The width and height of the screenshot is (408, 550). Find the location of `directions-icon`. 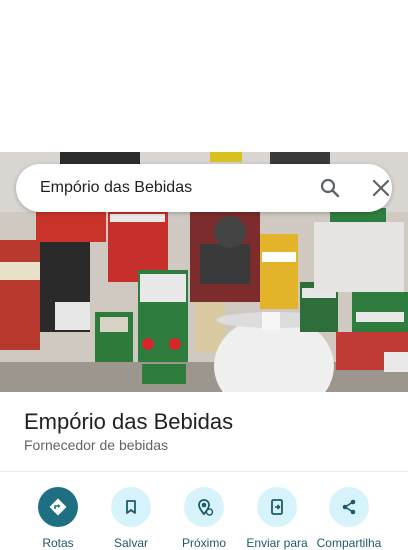

directions-icon is located at coordinates (58, 507).